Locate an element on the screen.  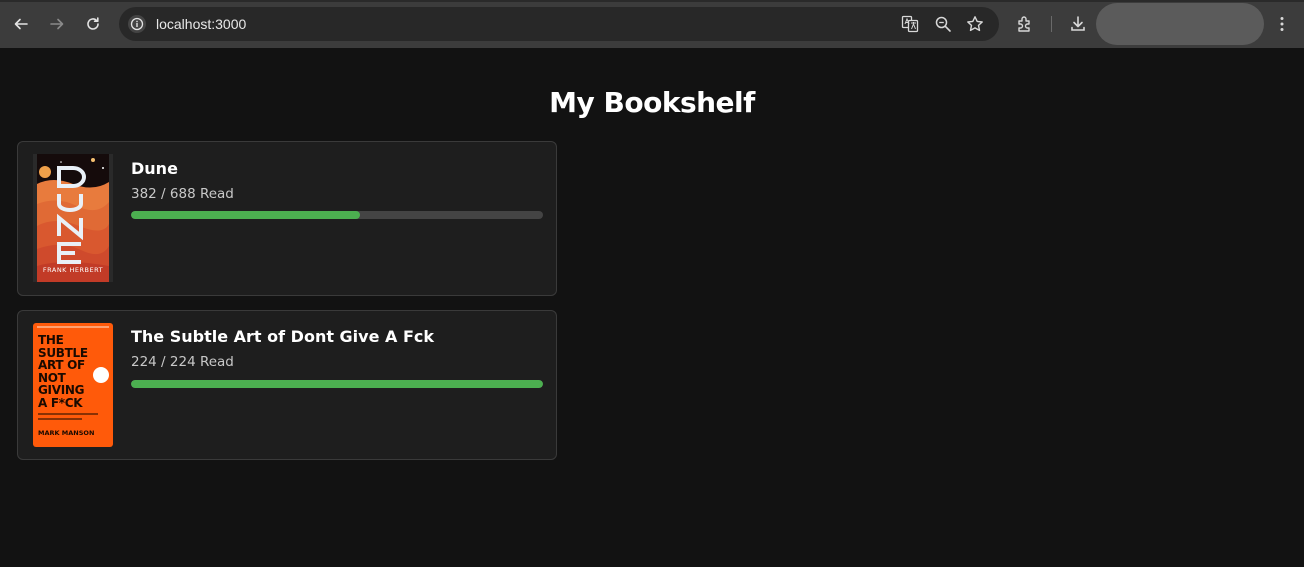
reload-button is located at coordinates (93, 24).